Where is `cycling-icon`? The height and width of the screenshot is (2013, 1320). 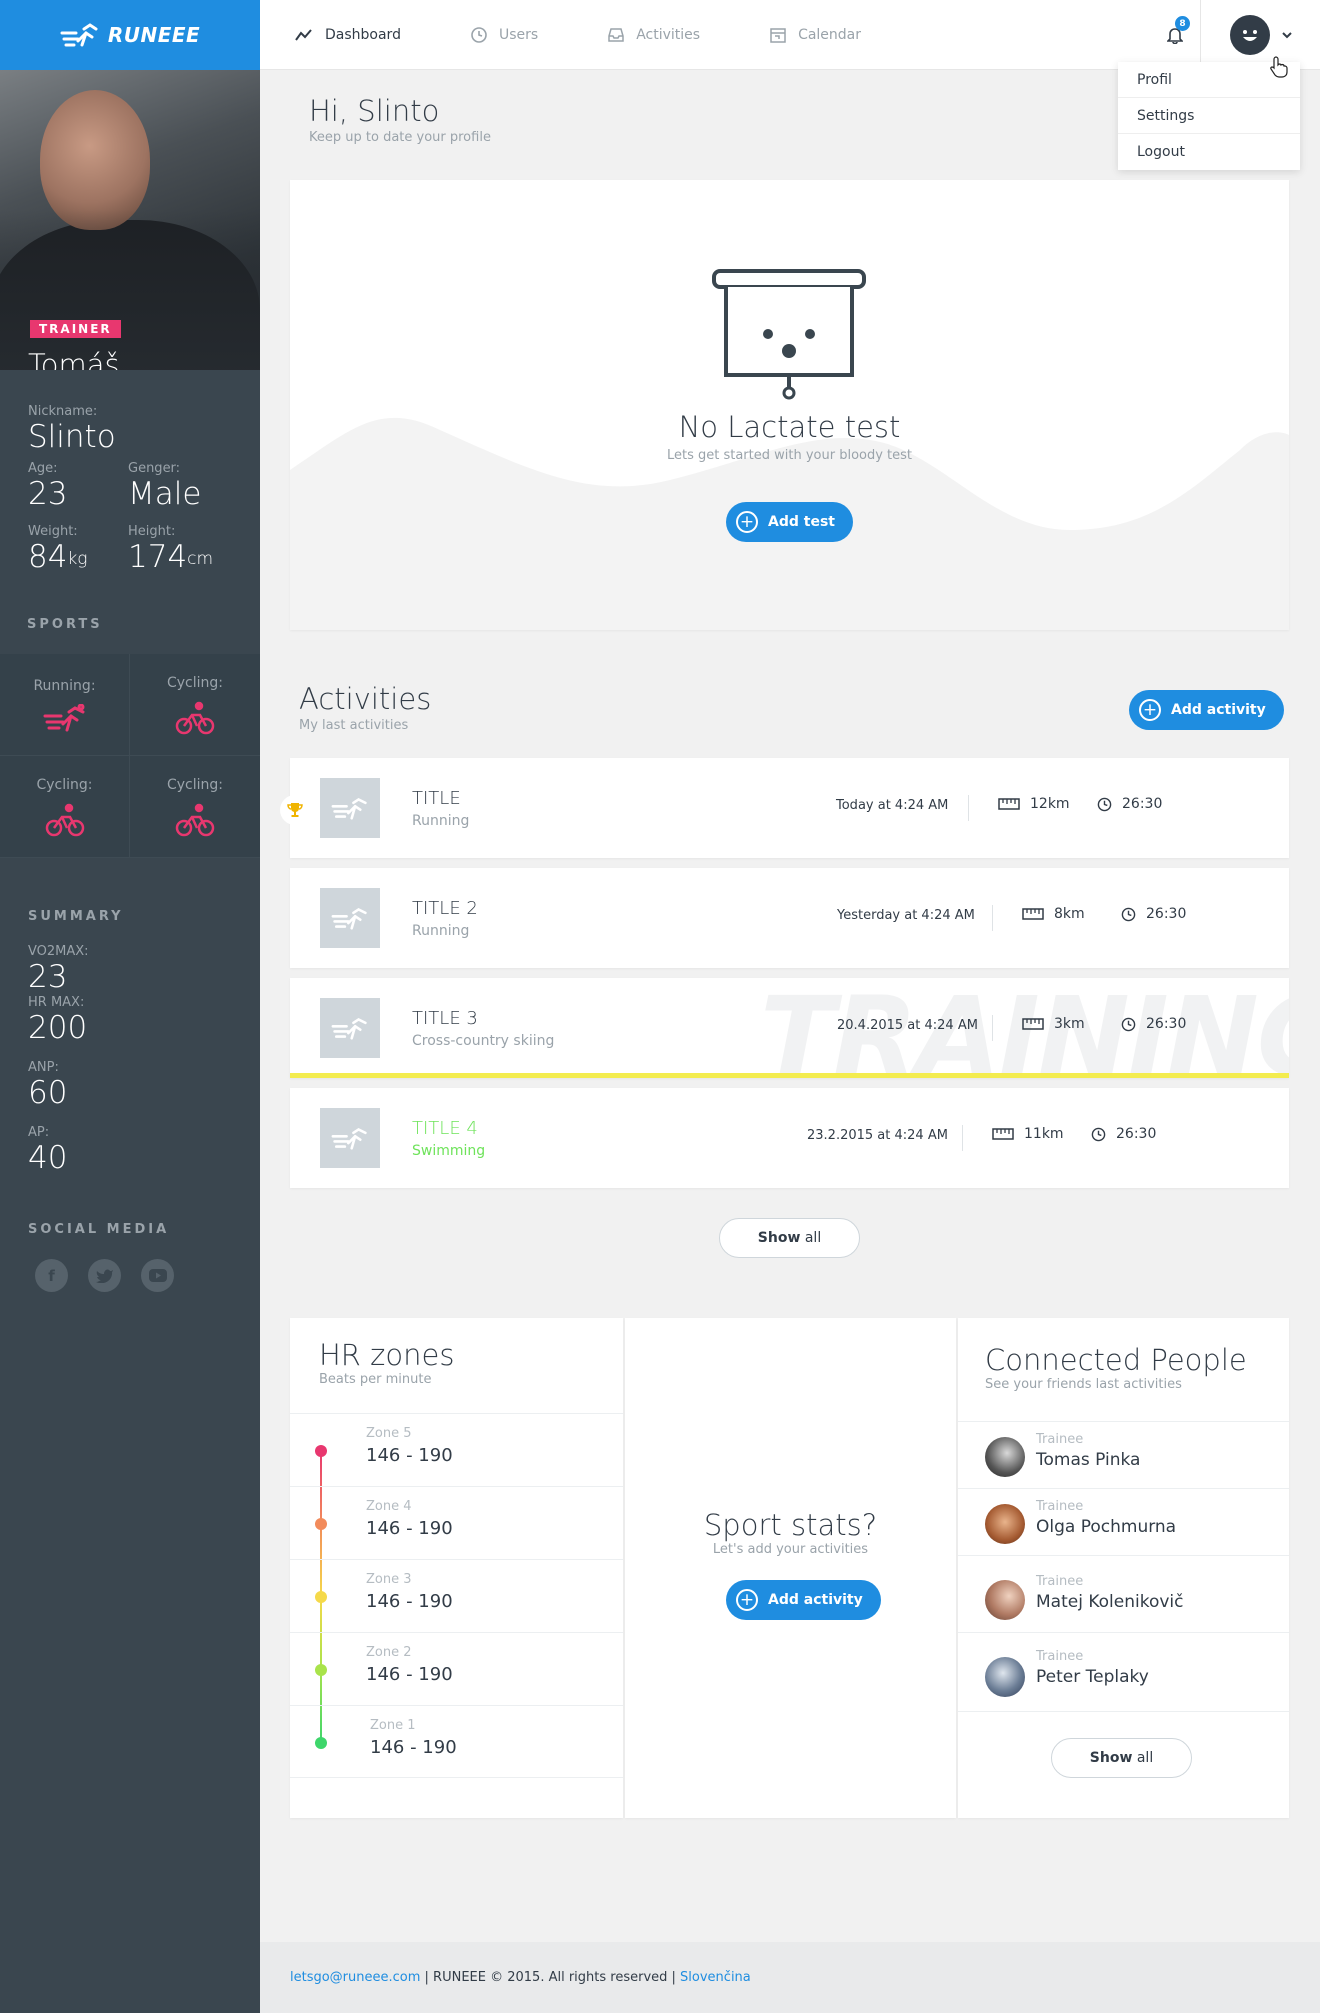 cycling-icon is located at coordinates (195, 717).